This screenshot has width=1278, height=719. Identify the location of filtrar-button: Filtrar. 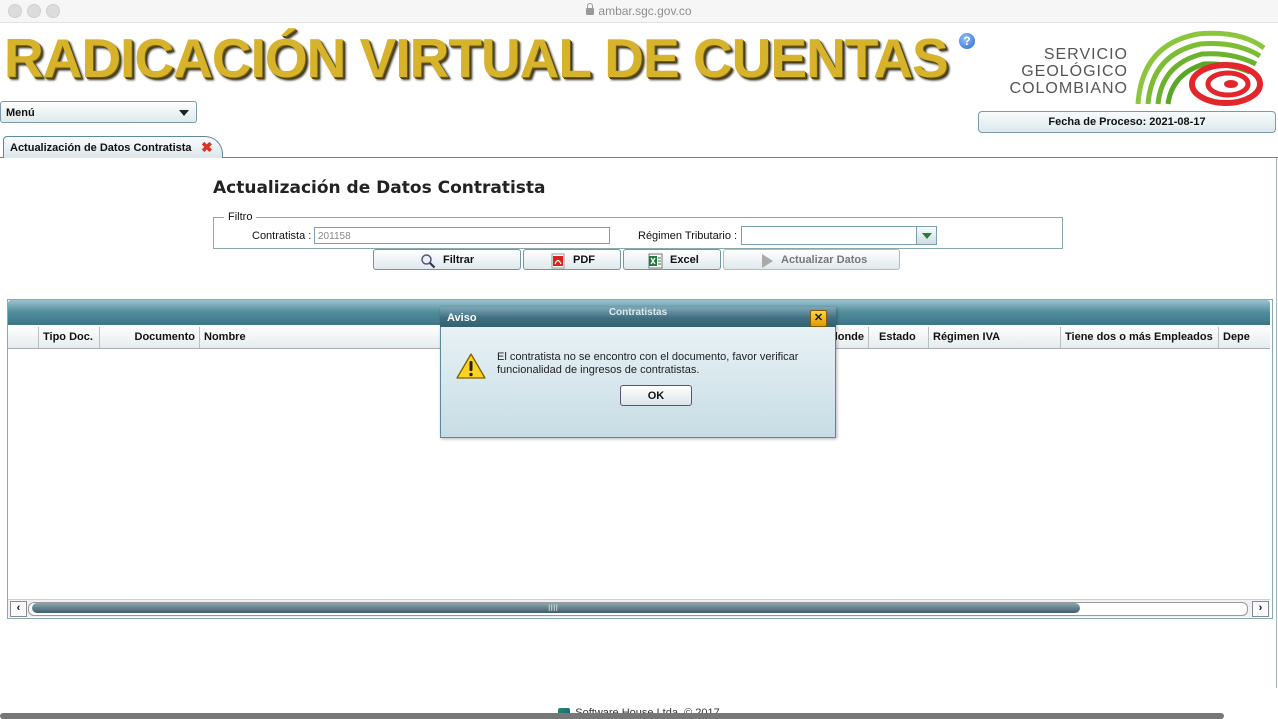
(447, 259).